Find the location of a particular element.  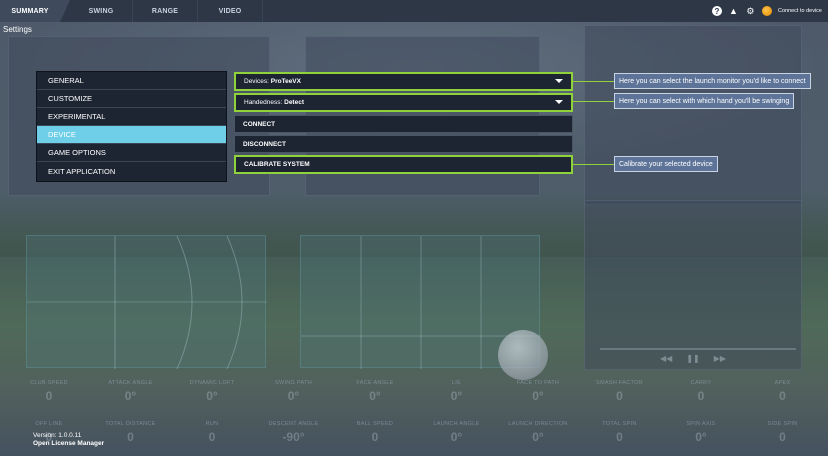

tab-slant is located at coordinates (65, 11).